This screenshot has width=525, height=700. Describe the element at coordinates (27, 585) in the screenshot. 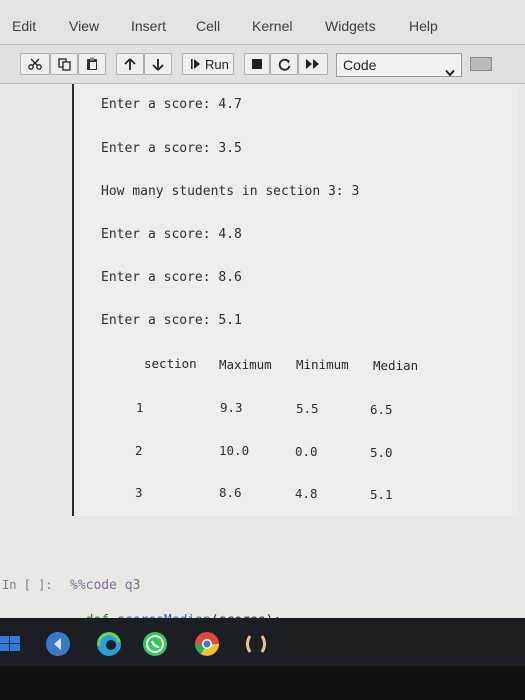

I see `cell-prompt: In [ ]:` at that location.